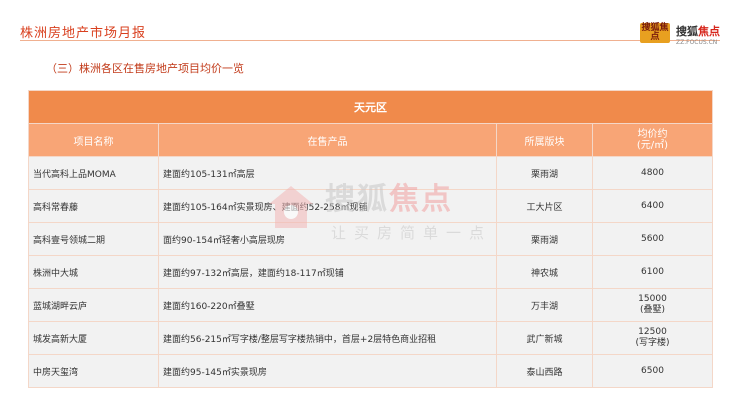  I want to click on table-row: 当代高科上品MOMA 建面约105-131㎡高层 栗雨湖 4800, so click(370, 173).